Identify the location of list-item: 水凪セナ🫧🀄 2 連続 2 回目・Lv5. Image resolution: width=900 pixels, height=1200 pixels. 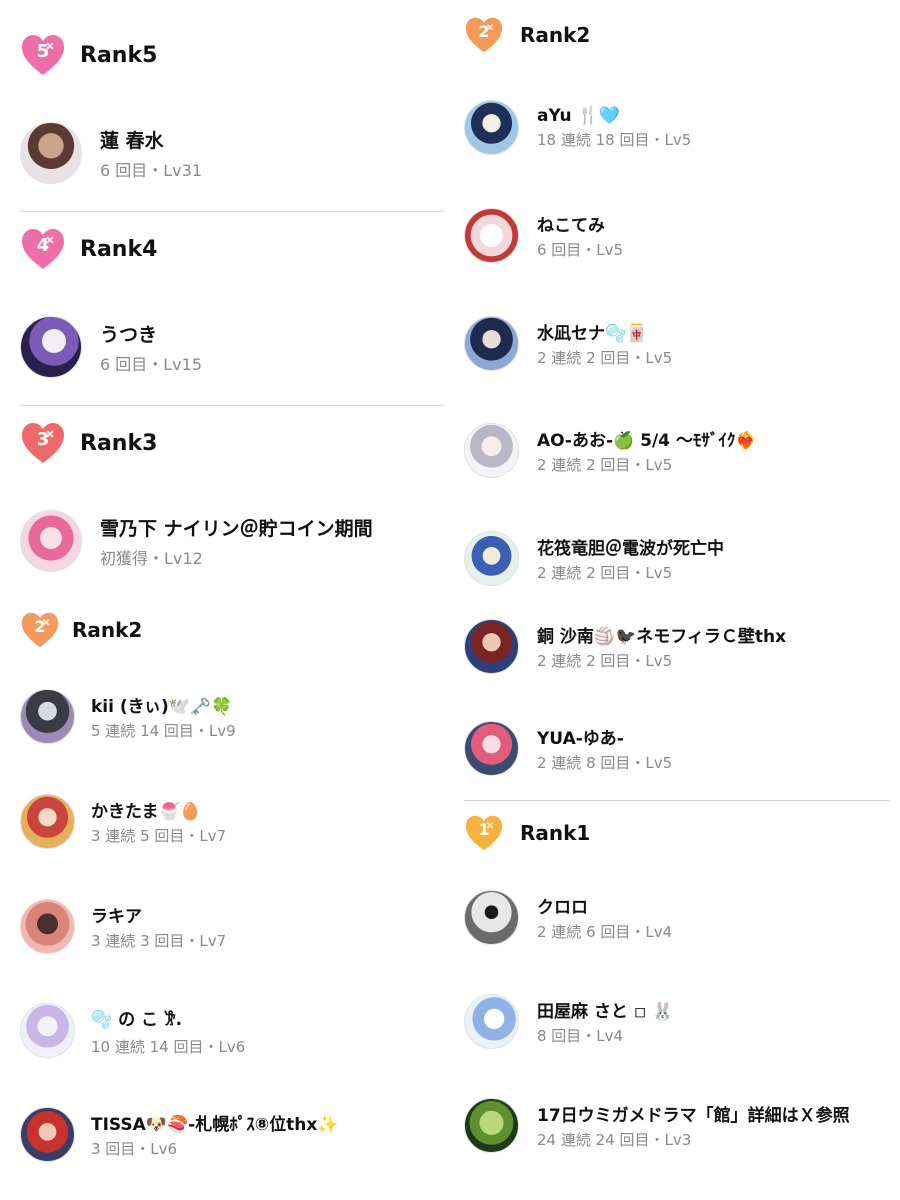
(568, 343).